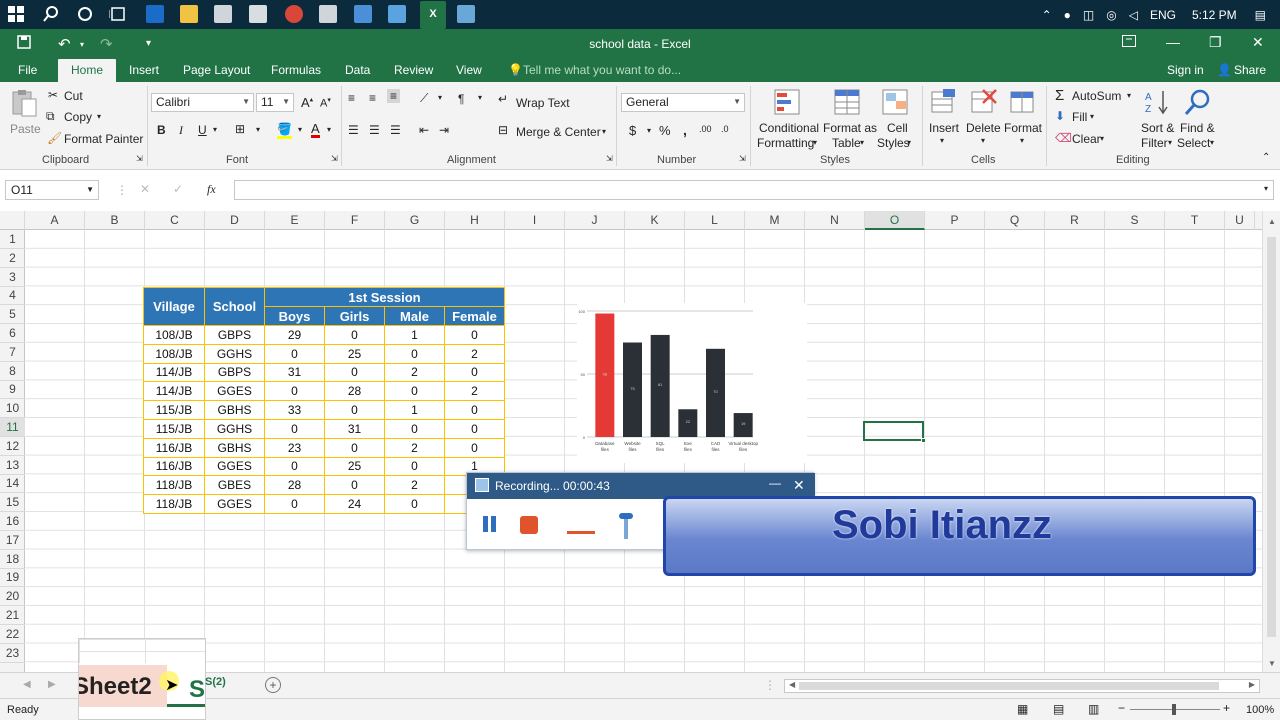 This screenshot has height=720, width=1280. What do you see at coordinates (273, 685) in the screenshot?
I see `add-sheet-icon: +` at bounding box center [273, 685].